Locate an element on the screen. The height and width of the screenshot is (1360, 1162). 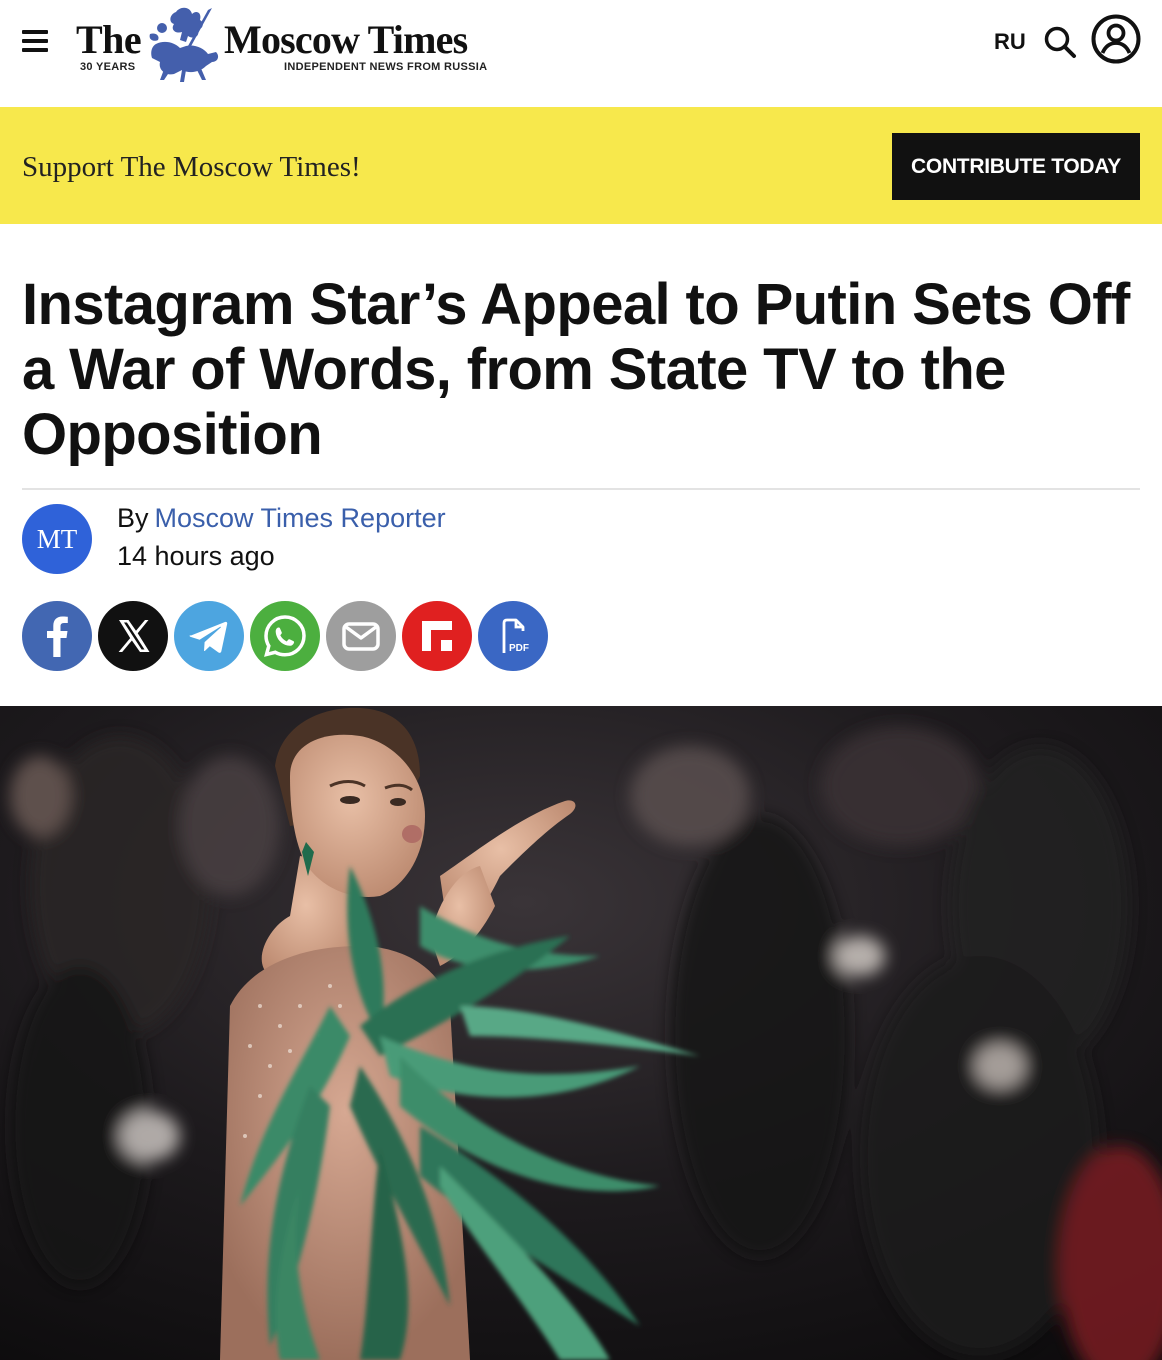
support-banner-text: Support The Moscow Times! is located at coordinates (191, 167).